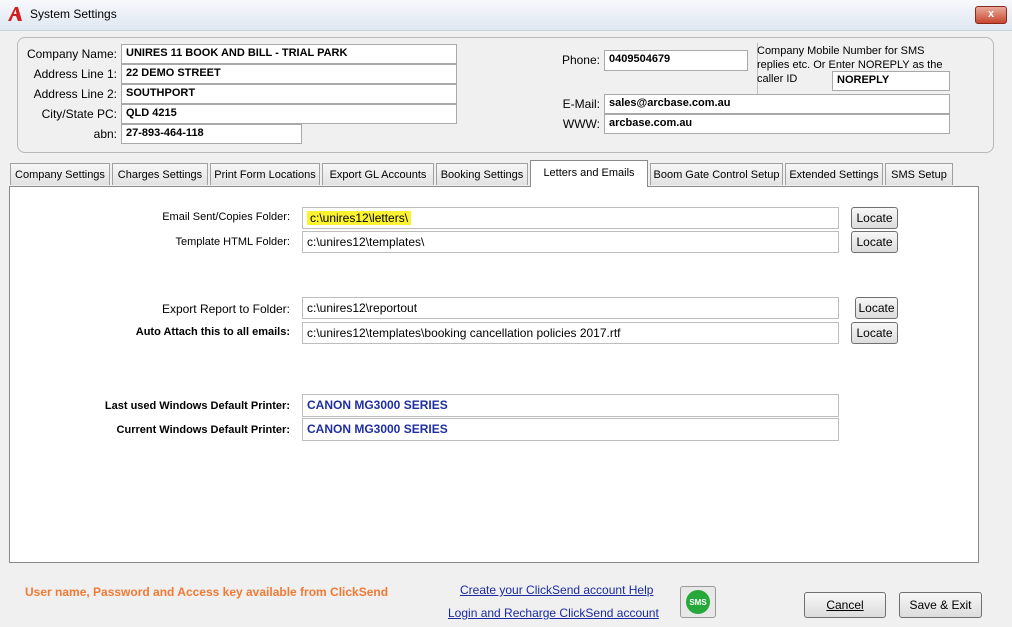 The height and width of the screenshot is (627, 1012). What do you see at coordinates (15, 14) in the screenshot?
I see `app-logo-icon` at bounding box center [15, 14].